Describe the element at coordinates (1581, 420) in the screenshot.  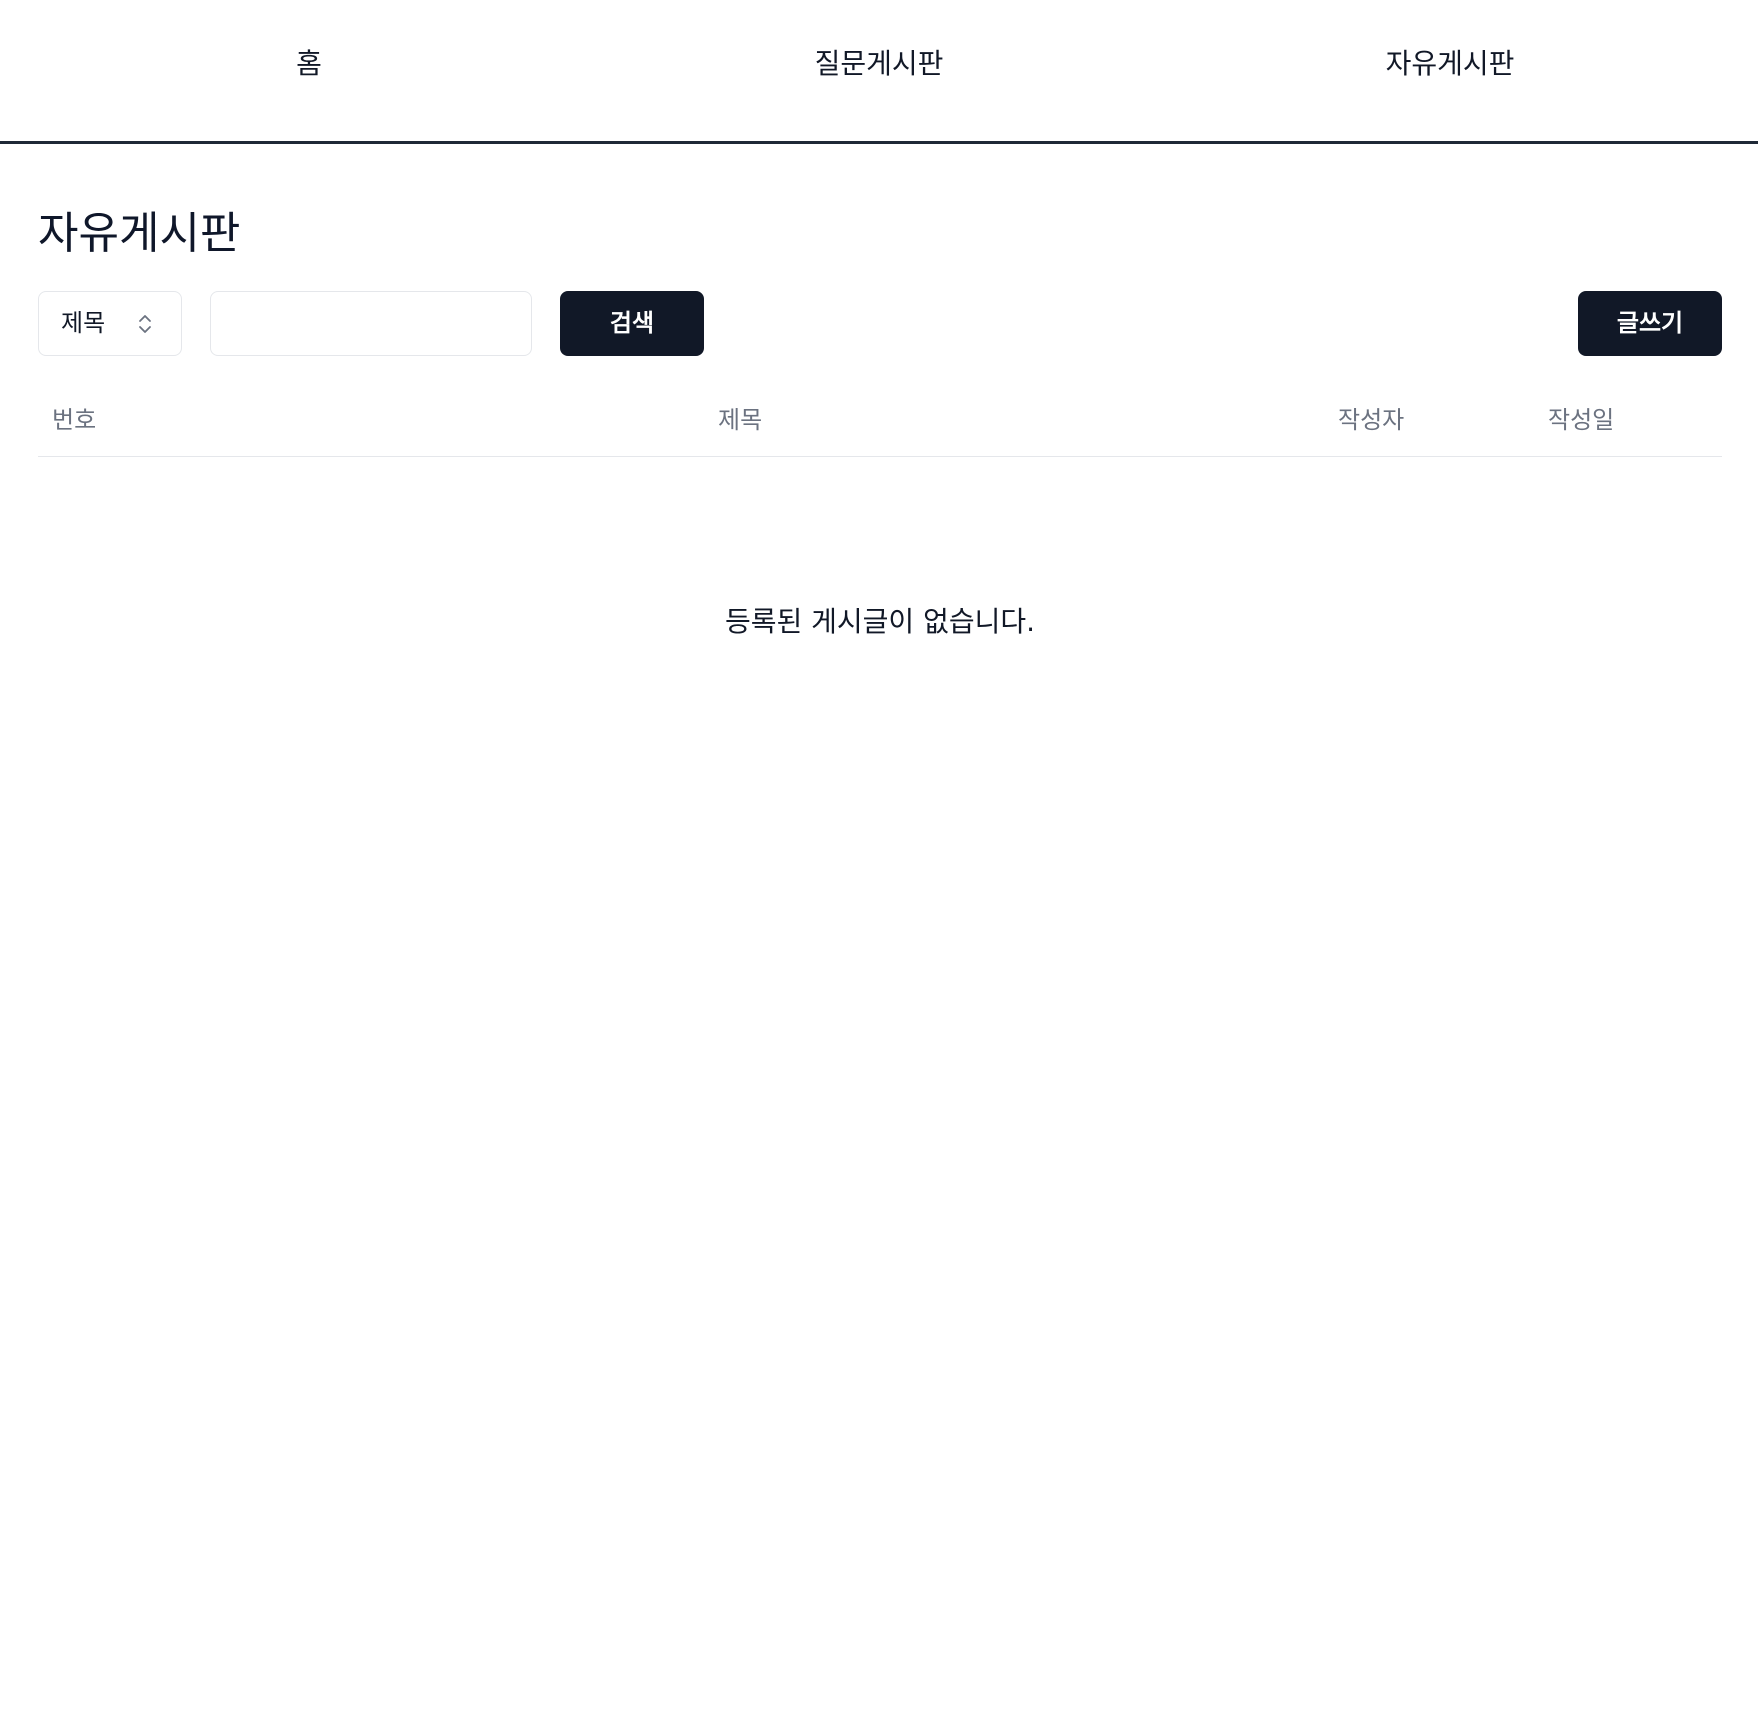
I see `column-header-date: 작성일` at that location.